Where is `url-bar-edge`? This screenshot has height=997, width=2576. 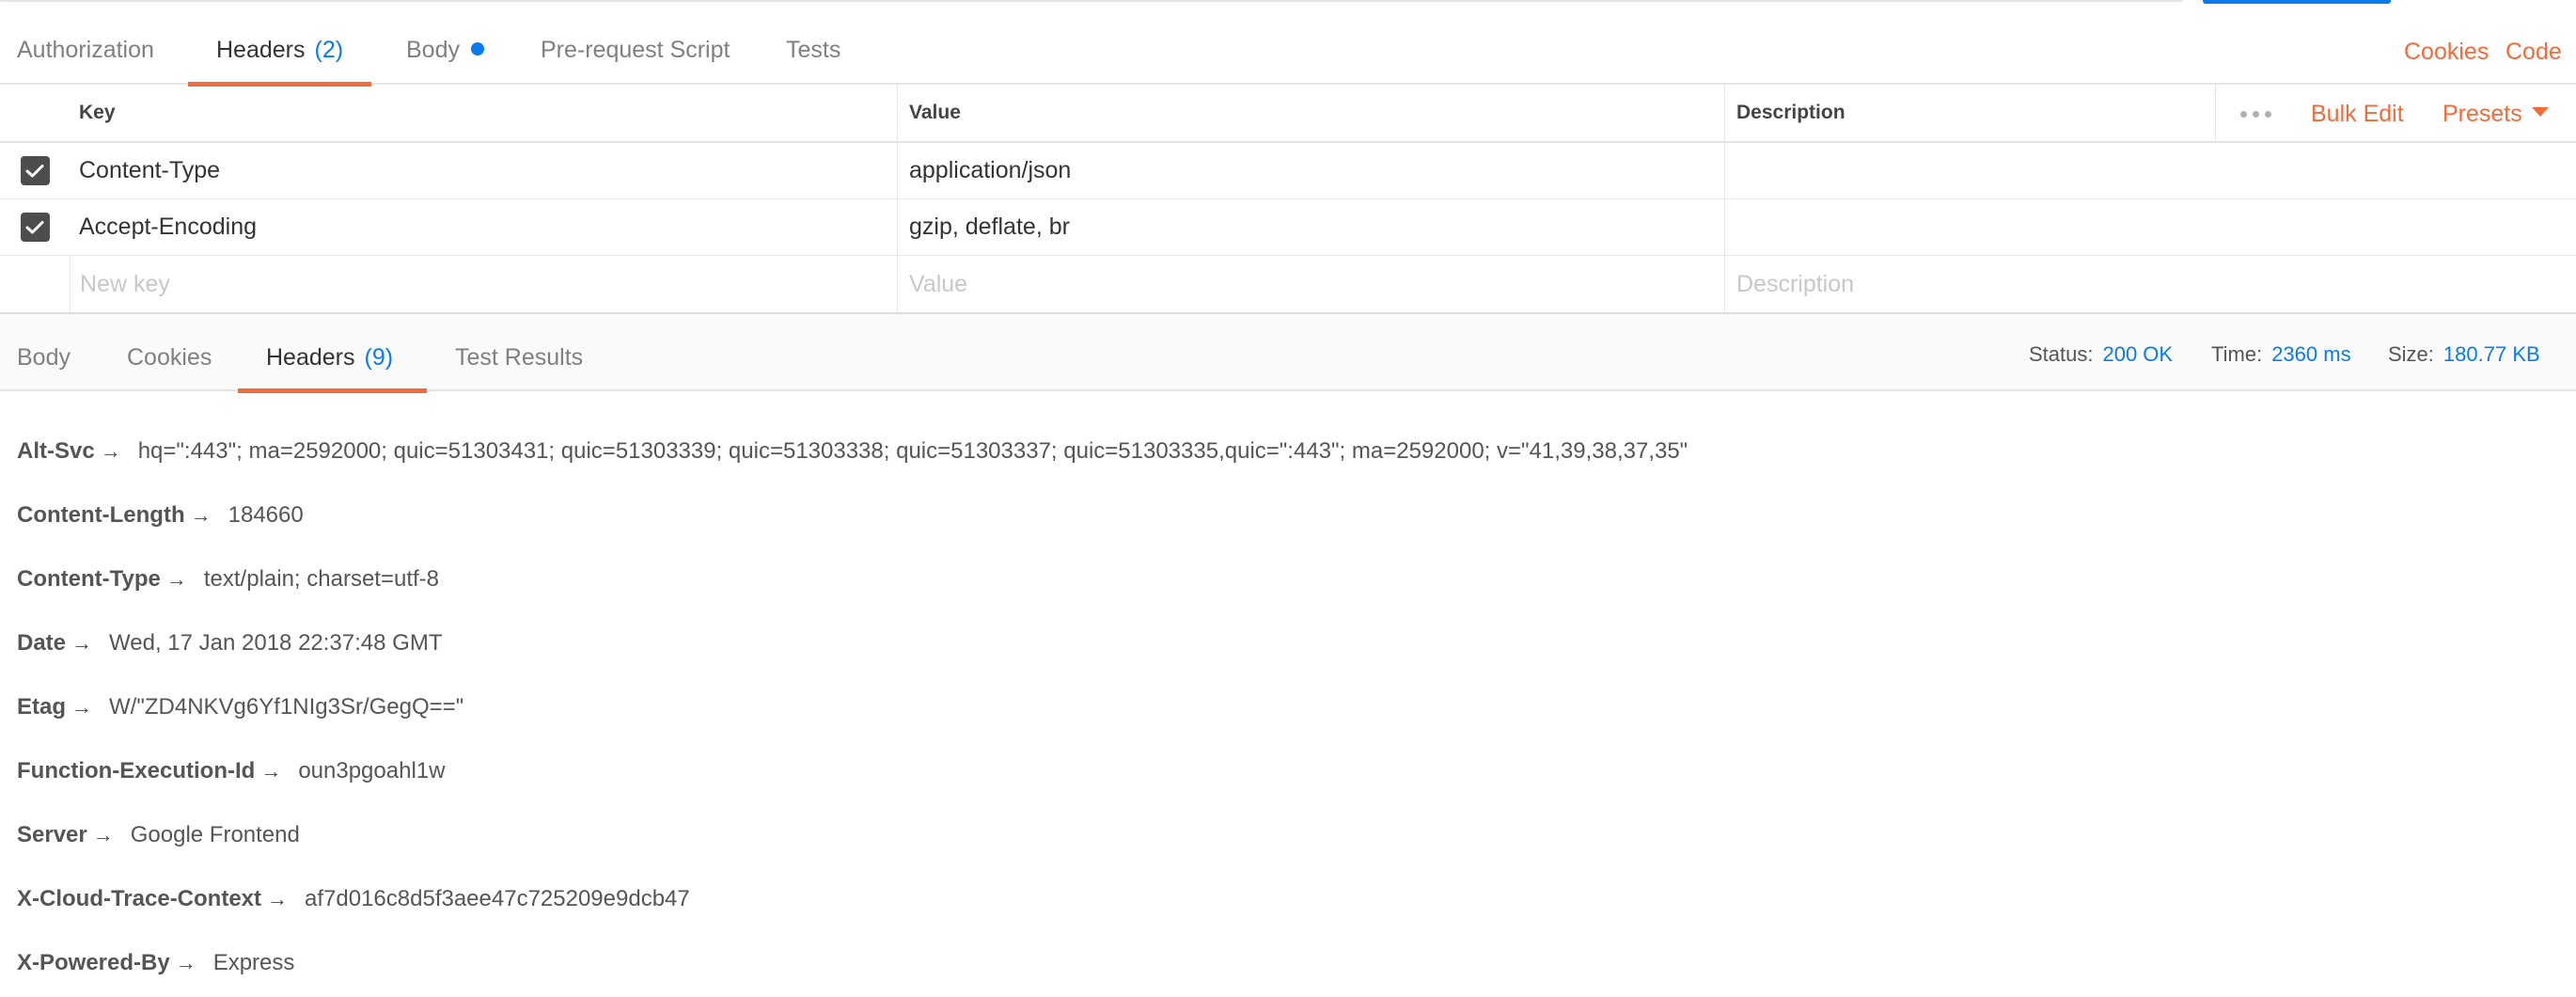
url-bar-edge is located at coordinates (1091, 1).